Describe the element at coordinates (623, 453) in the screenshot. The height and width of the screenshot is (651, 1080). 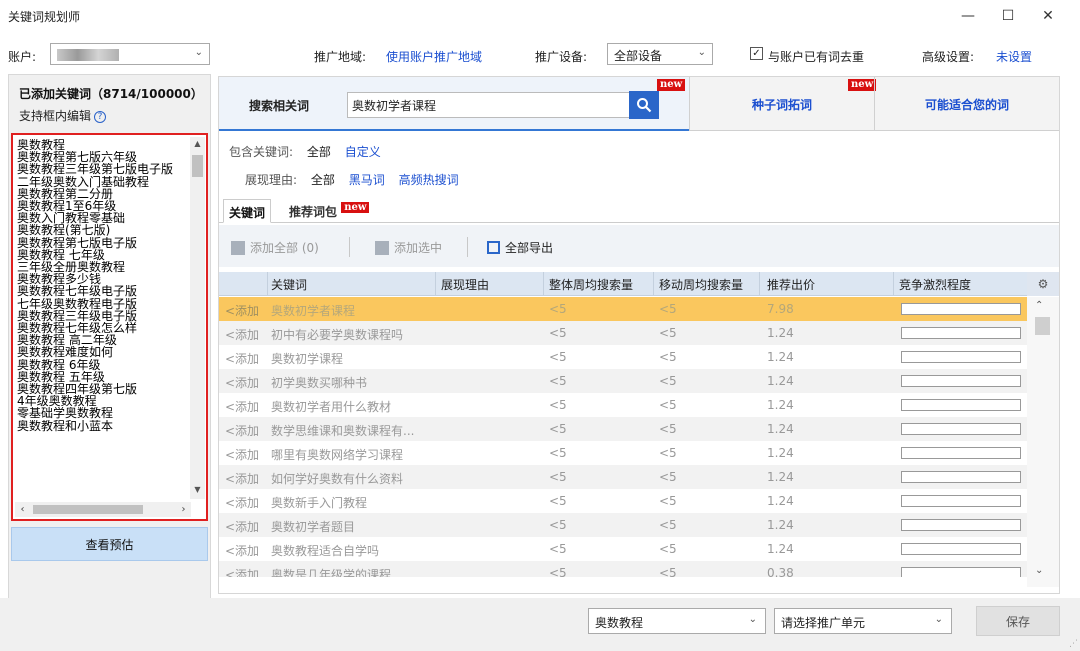
I see `table-row: <添加 哪里有奥数网络学习课程 <5 <5 1.24` at that location.